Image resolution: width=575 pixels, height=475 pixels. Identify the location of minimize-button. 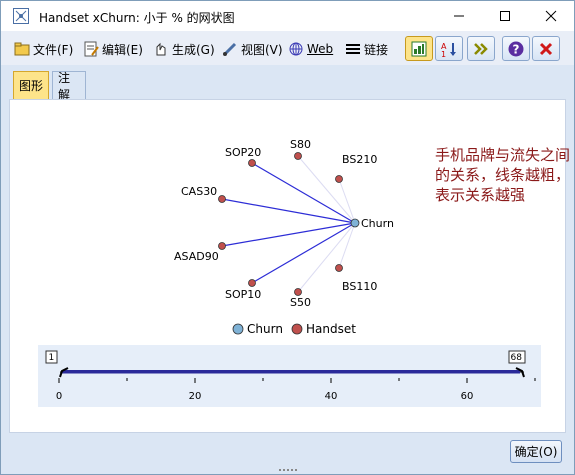
(459, 16).